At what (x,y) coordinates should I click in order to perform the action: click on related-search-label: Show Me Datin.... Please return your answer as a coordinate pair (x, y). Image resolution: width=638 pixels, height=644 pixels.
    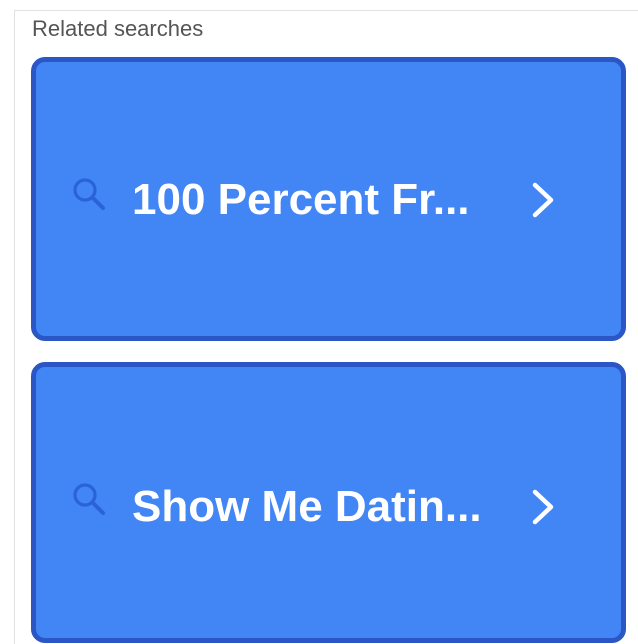
    Looking at the image, I should click on (307, 506).